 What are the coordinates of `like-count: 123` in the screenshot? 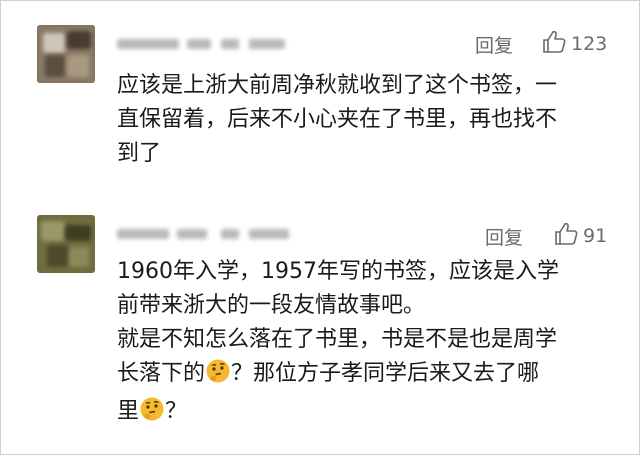 It's located at (589, 44).